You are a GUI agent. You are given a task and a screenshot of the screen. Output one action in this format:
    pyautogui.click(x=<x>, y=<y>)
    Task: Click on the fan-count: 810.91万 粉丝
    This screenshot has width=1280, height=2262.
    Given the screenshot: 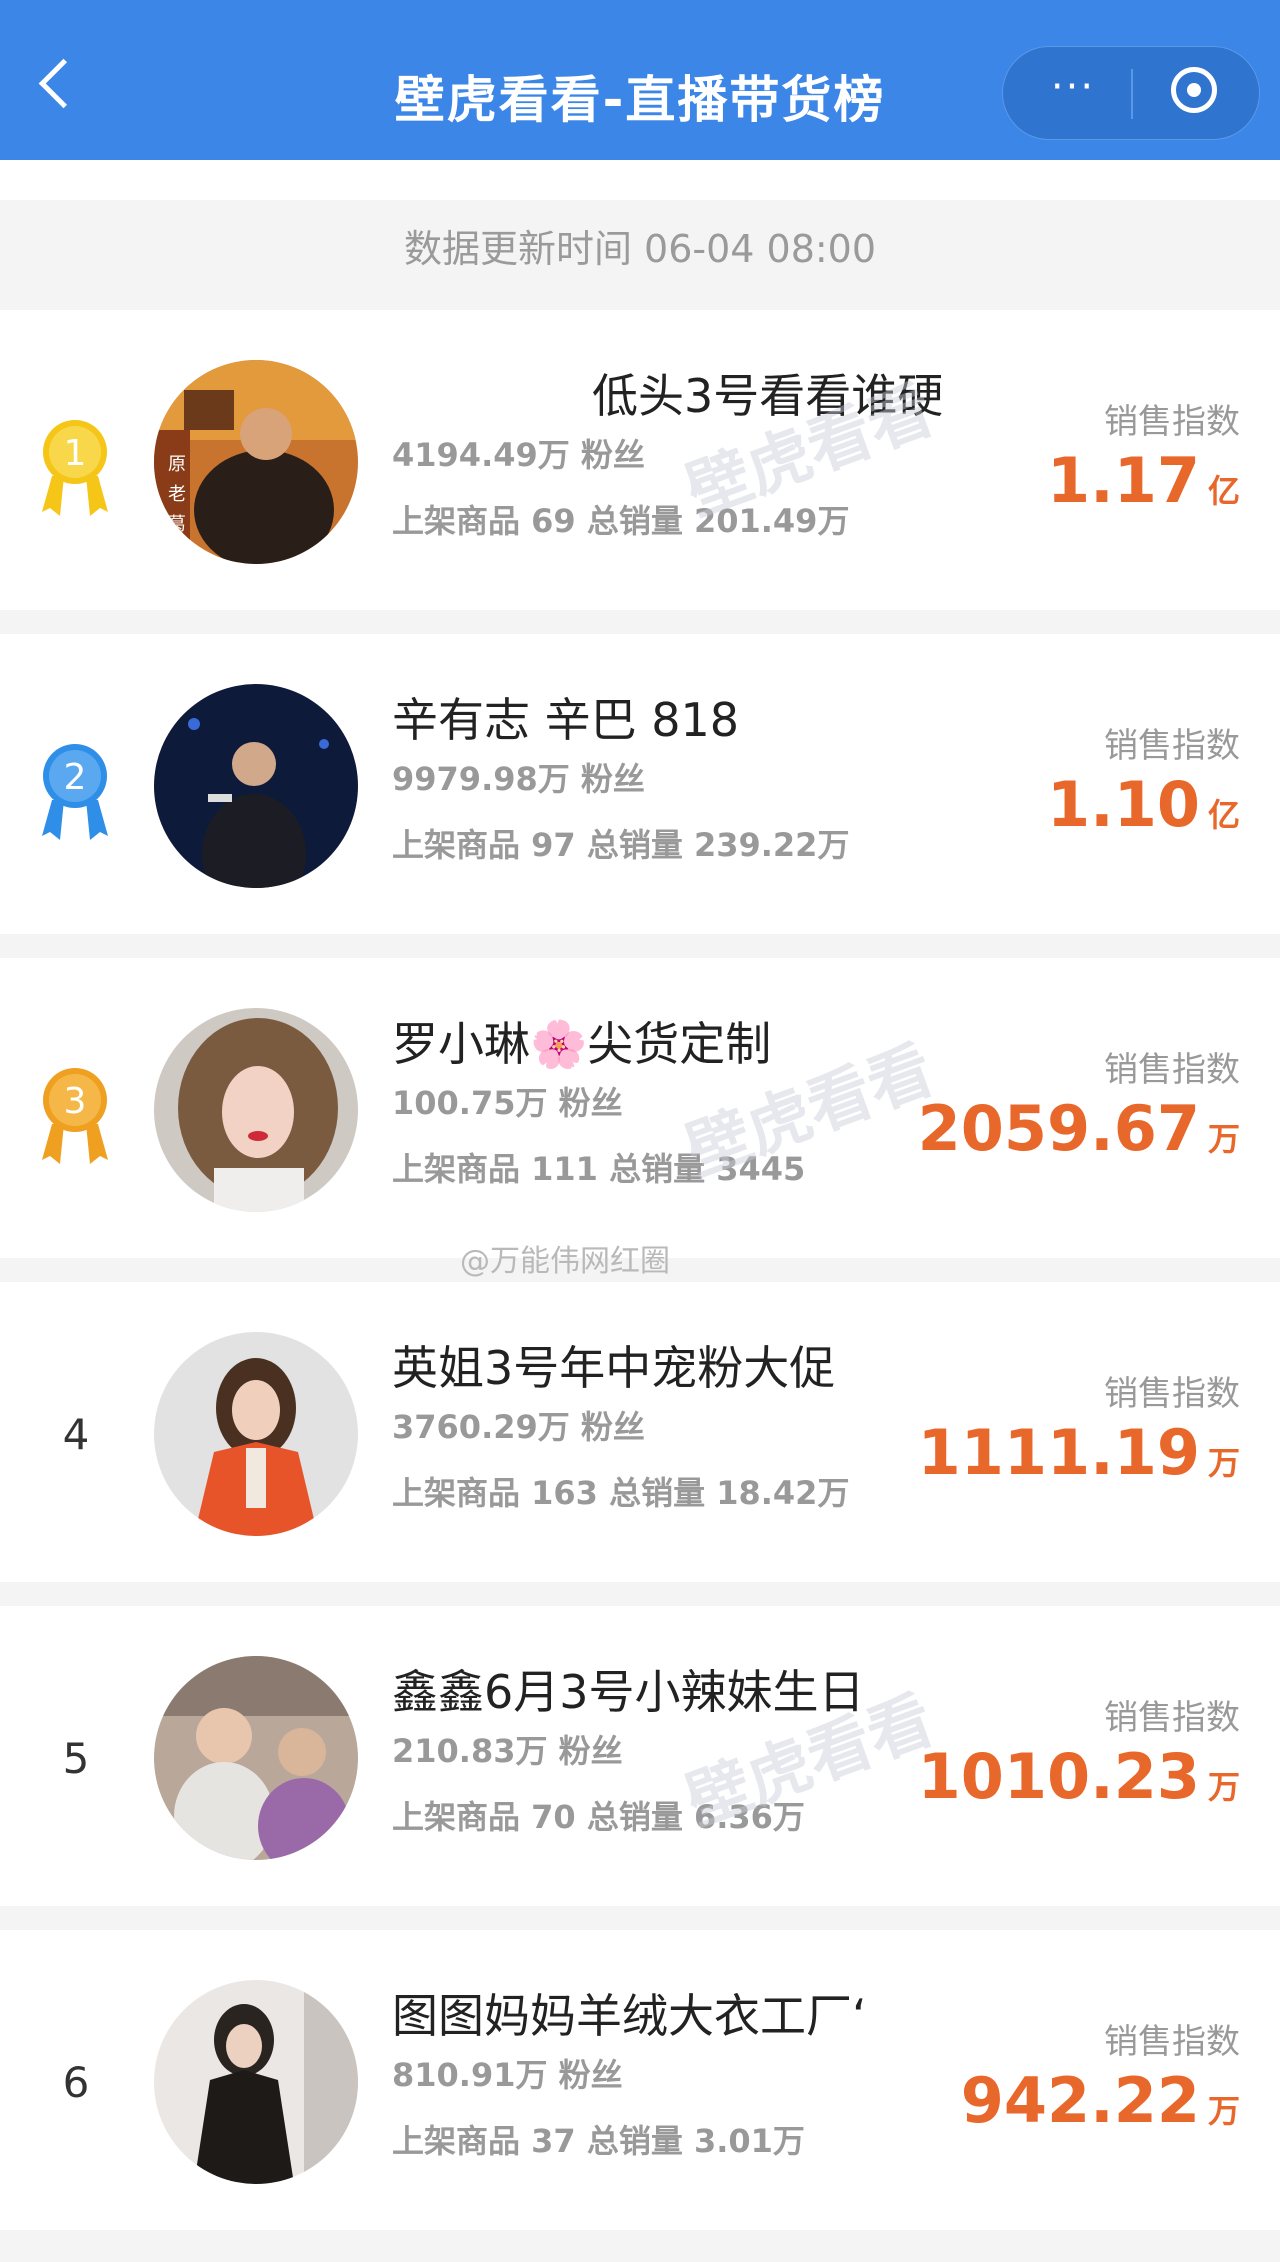 What is the action you would take?
    pyautogui.click(x=507, y=2075)
    